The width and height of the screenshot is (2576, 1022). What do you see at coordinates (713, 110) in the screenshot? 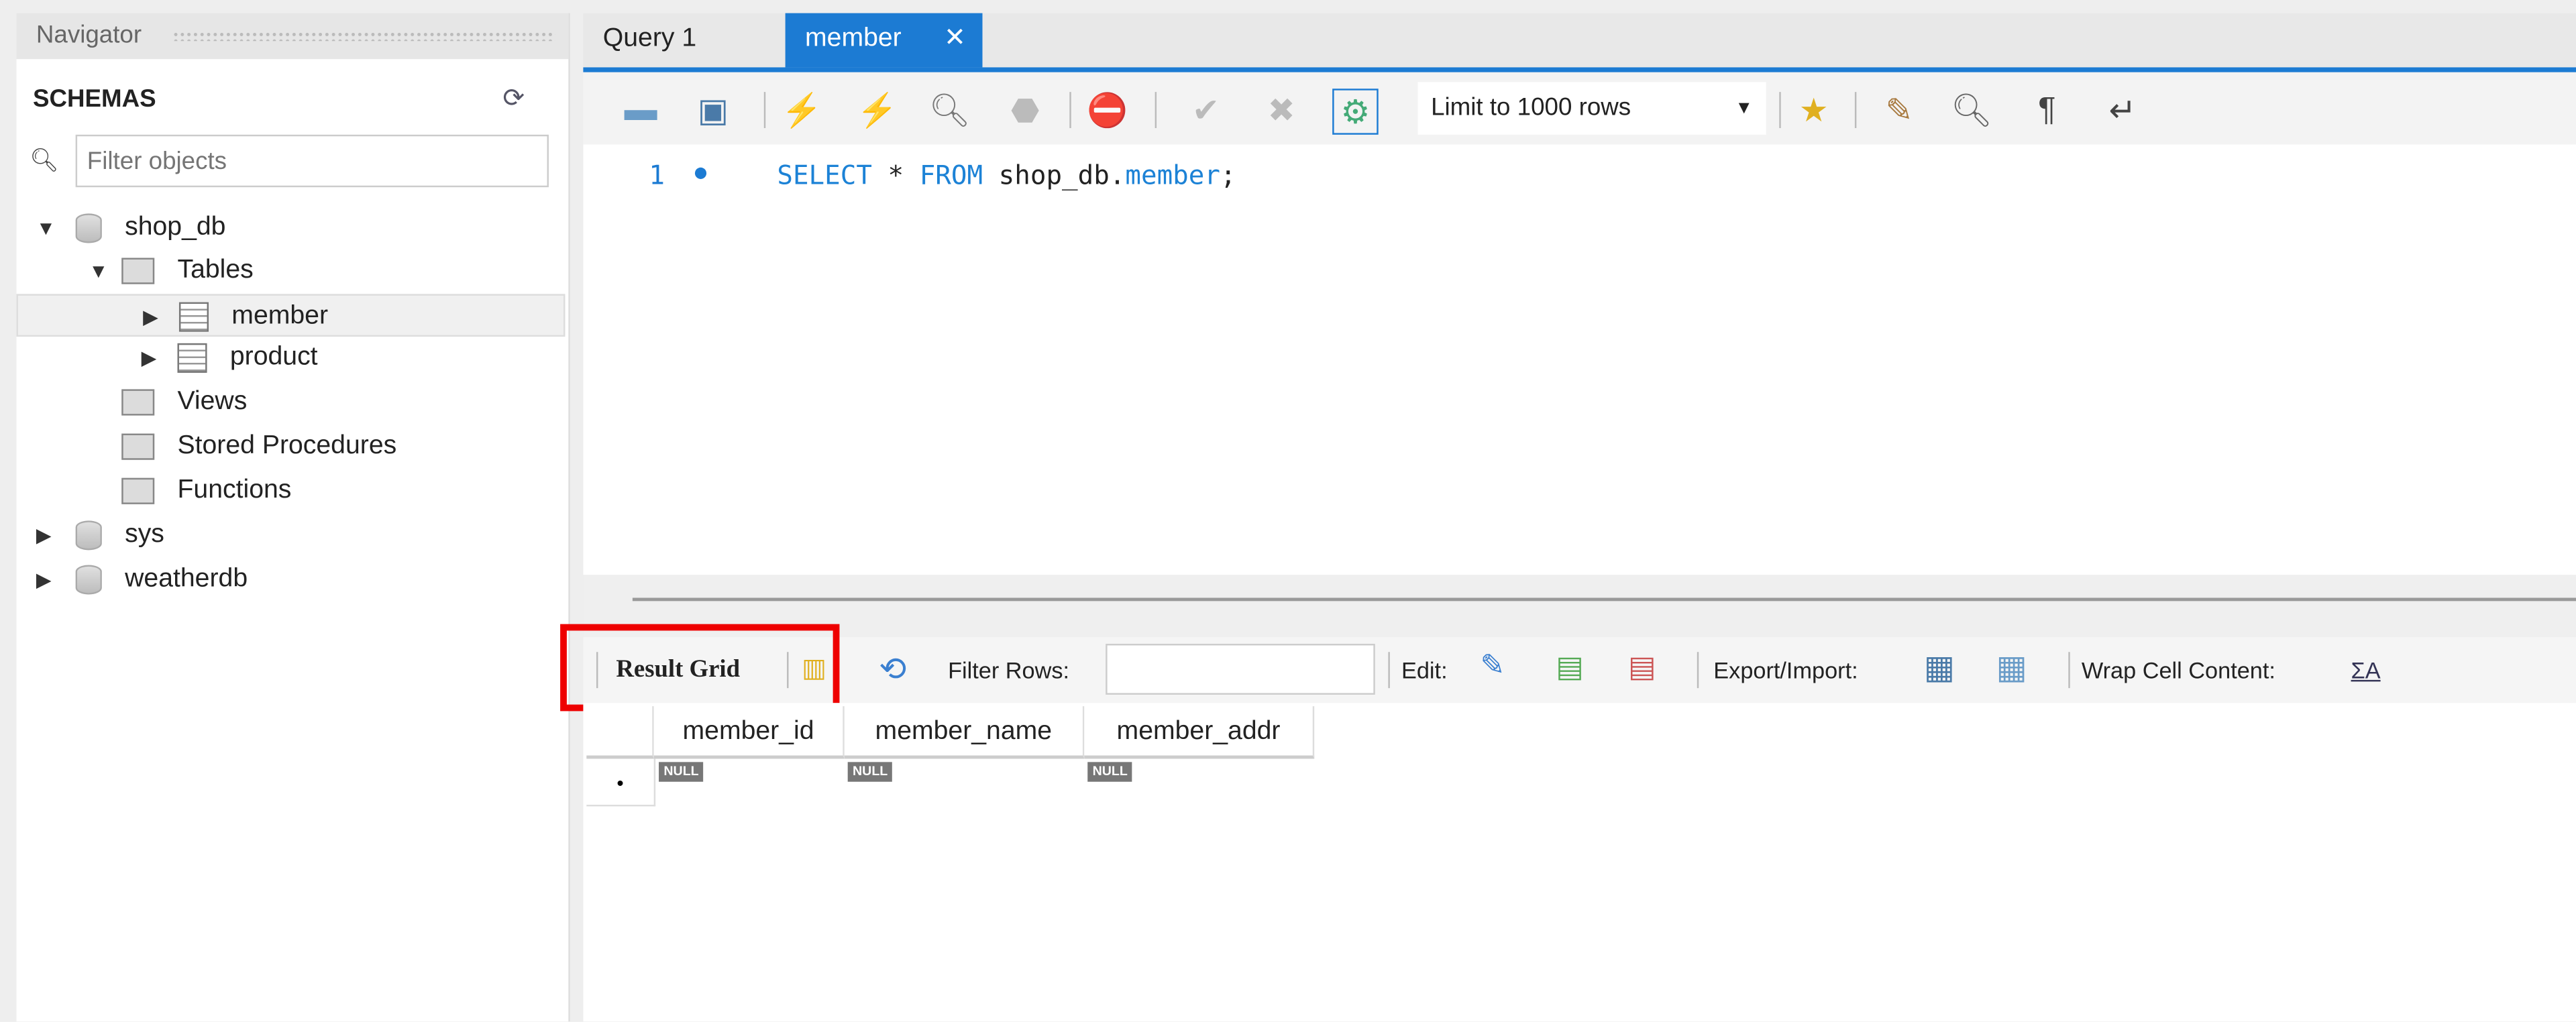
I see `save-icon: ▣` at bounding box center [713, 110].